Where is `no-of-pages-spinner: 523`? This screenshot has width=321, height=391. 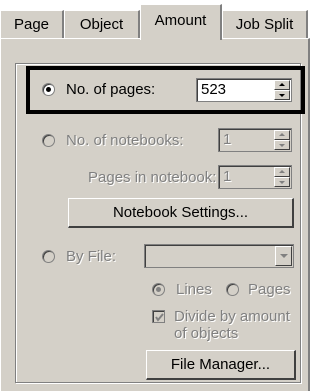
no-of-pages-spinner: 523 is located at coordinates (244, 90).